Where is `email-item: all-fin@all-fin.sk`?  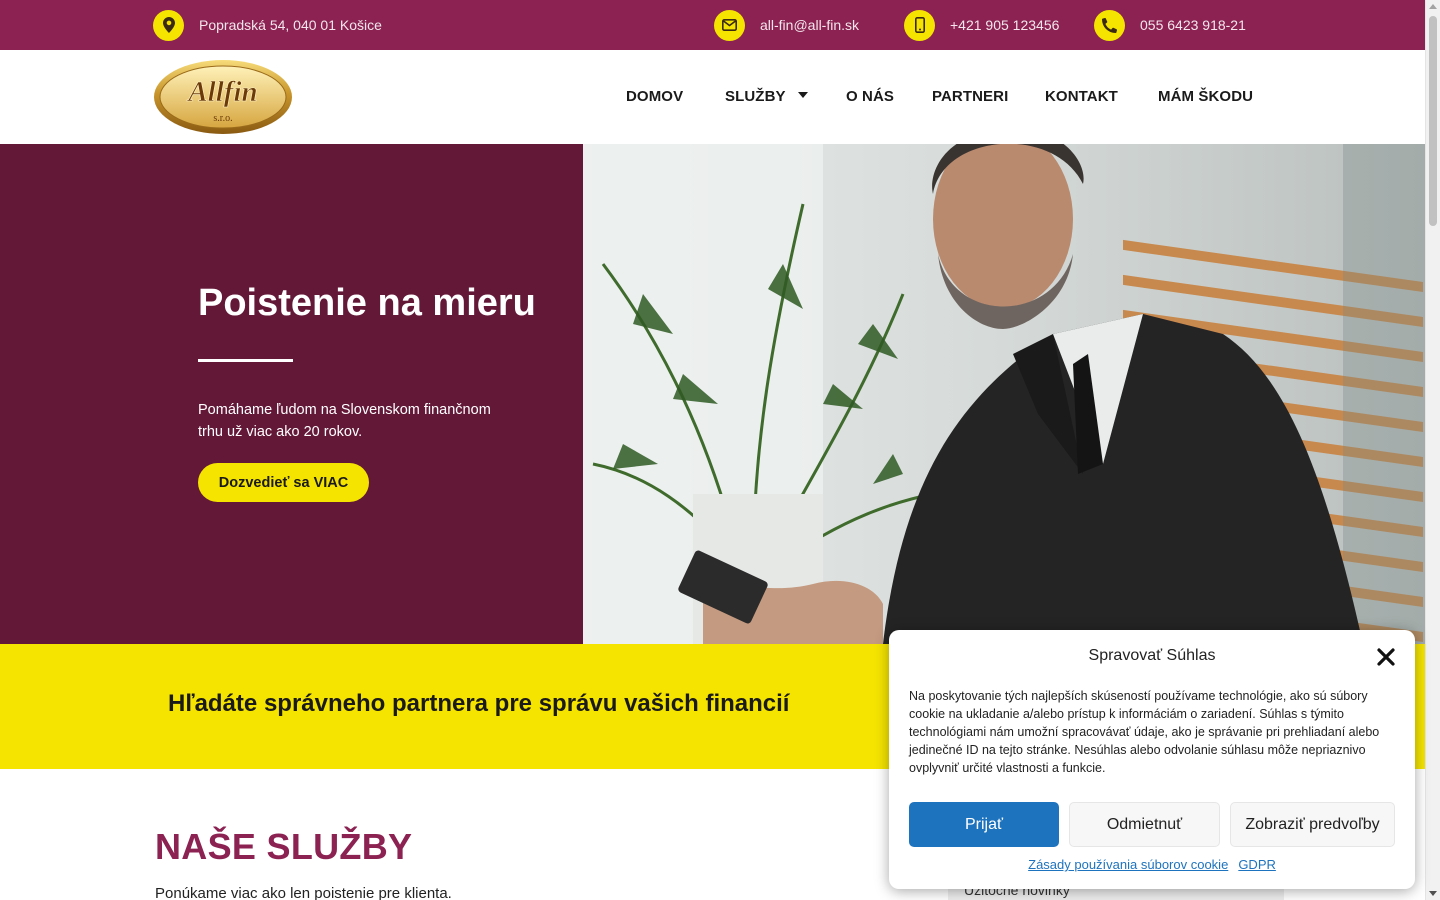
email-item: all-fin@all-fin.sk is located at coordinates (786, 25).